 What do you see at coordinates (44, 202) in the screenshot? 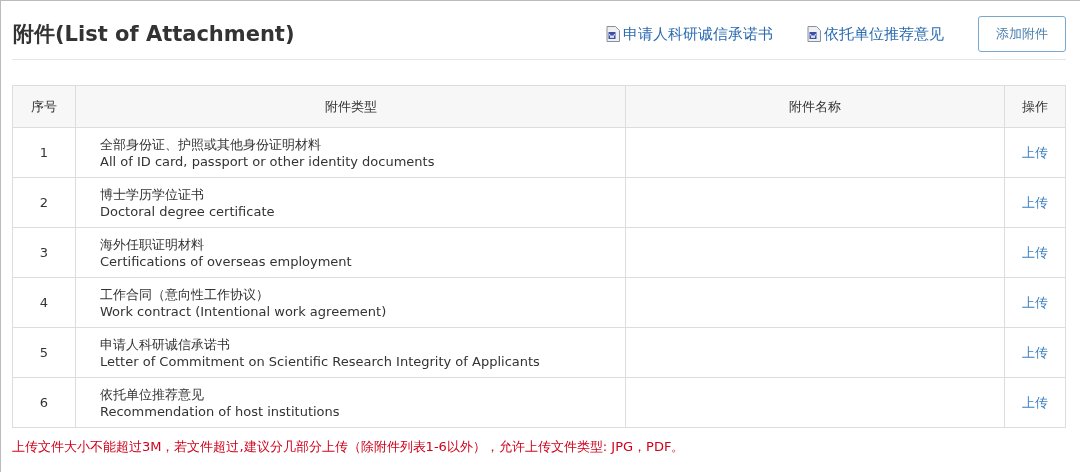
I see `table-cell: 2` at bounding box center [44, 202].